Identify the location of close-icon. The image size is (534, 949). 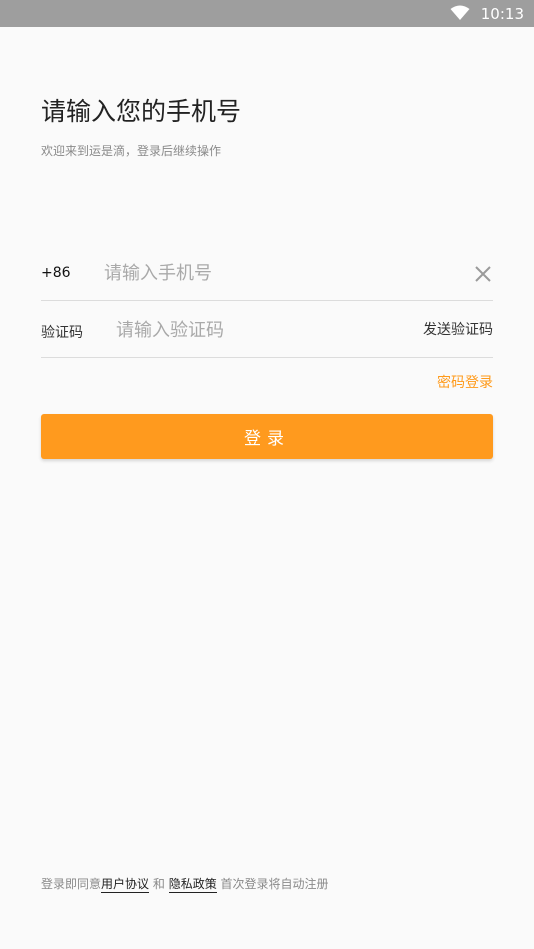
(483, 274).